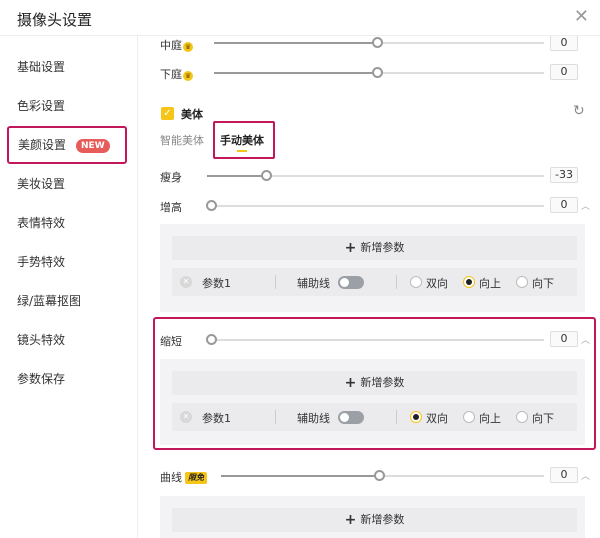 The image size is (600, 538). I want to click on sidebar-item-beauty: 美颜设置 NEW, so click(67, 145).